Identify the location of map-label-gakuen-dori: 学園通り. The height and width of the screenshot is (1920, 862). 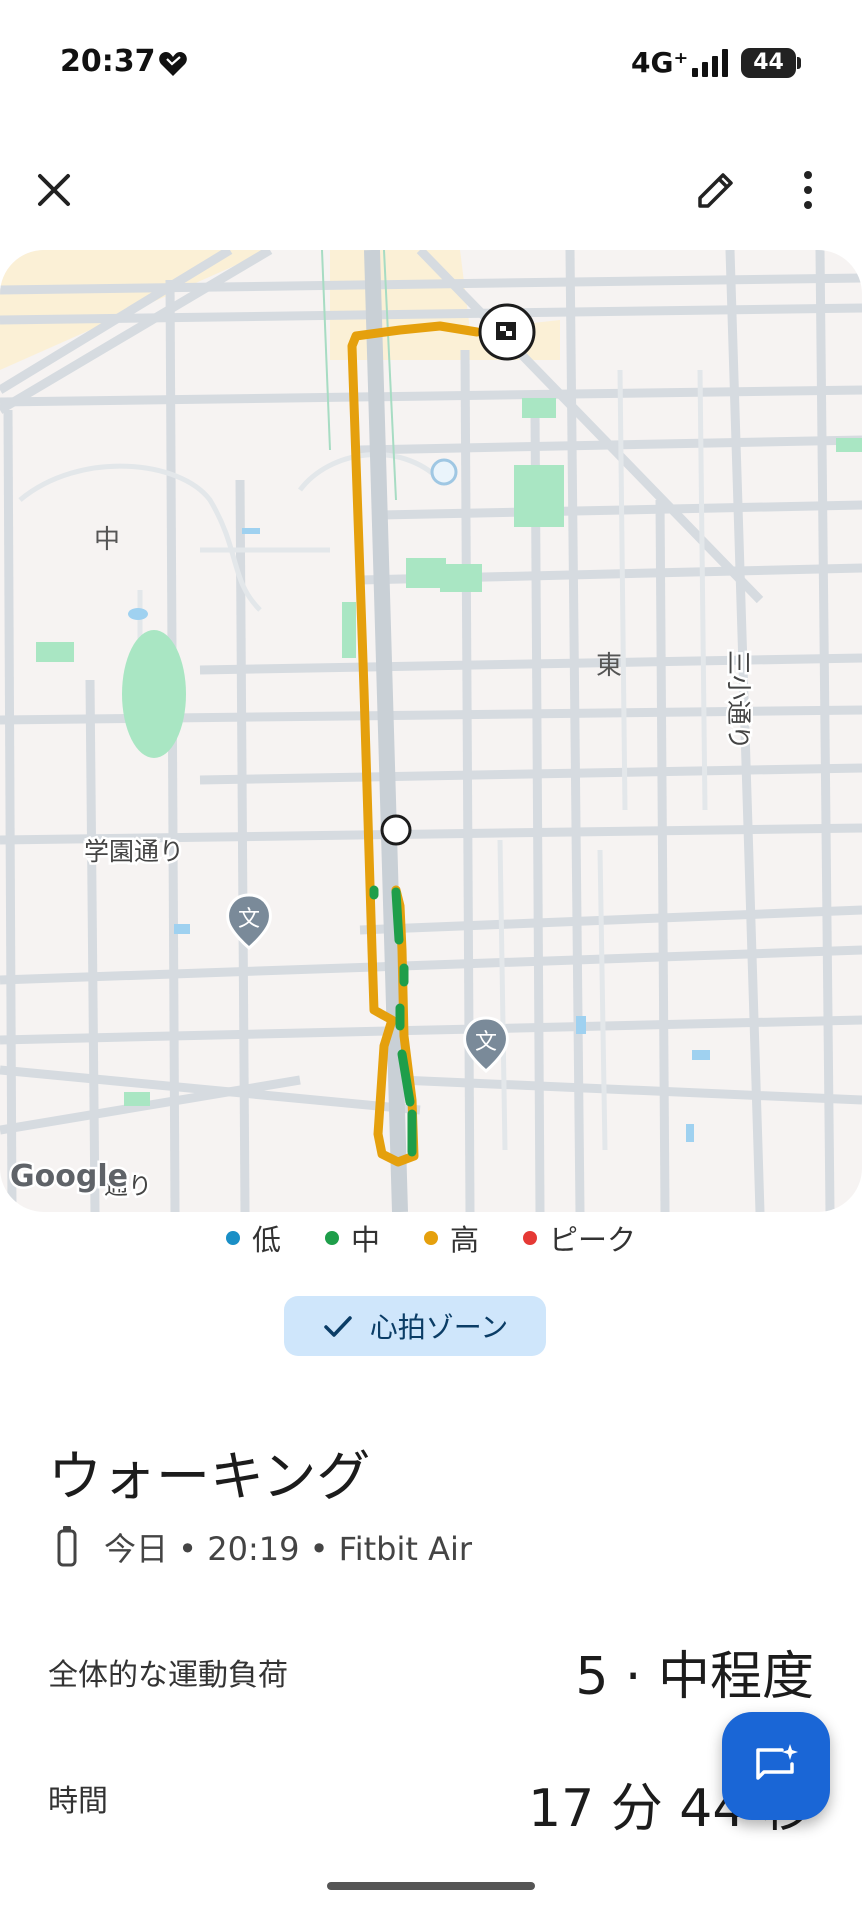
(134, 851).